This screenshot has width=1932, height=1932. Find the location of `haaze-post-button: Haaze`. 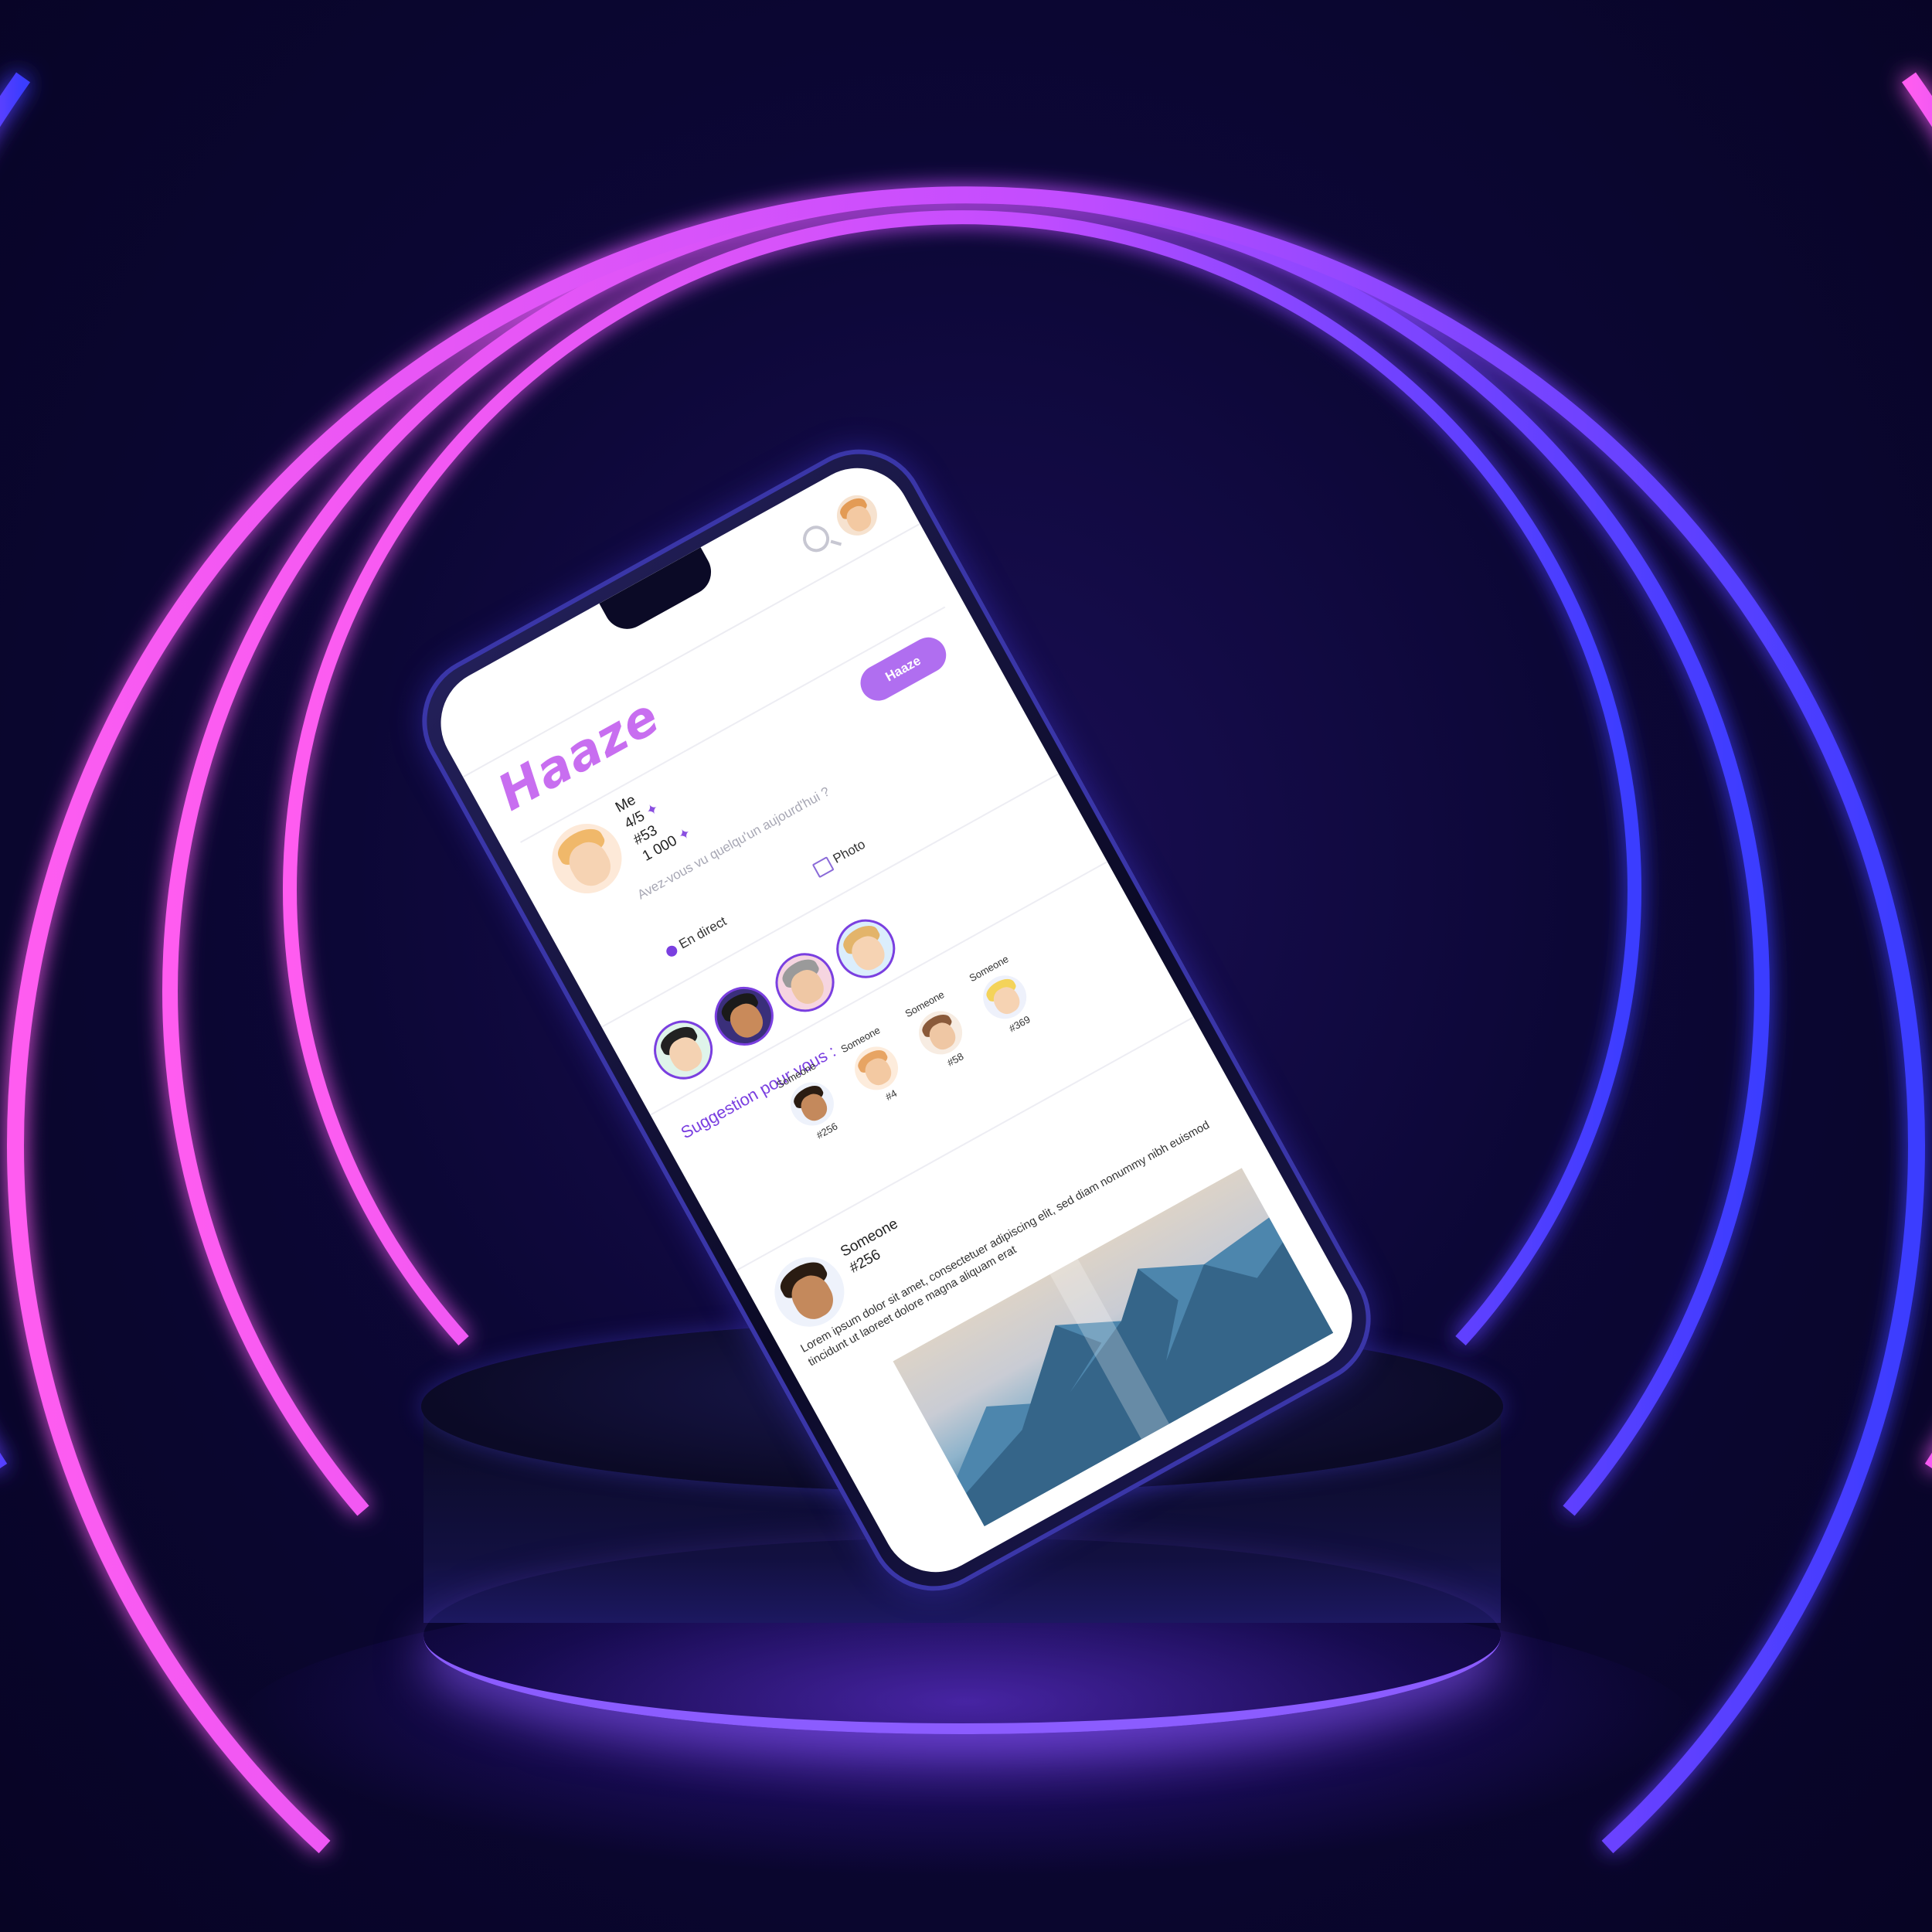

haaze-post-button: Haaze is located at coordinates (904, 669).